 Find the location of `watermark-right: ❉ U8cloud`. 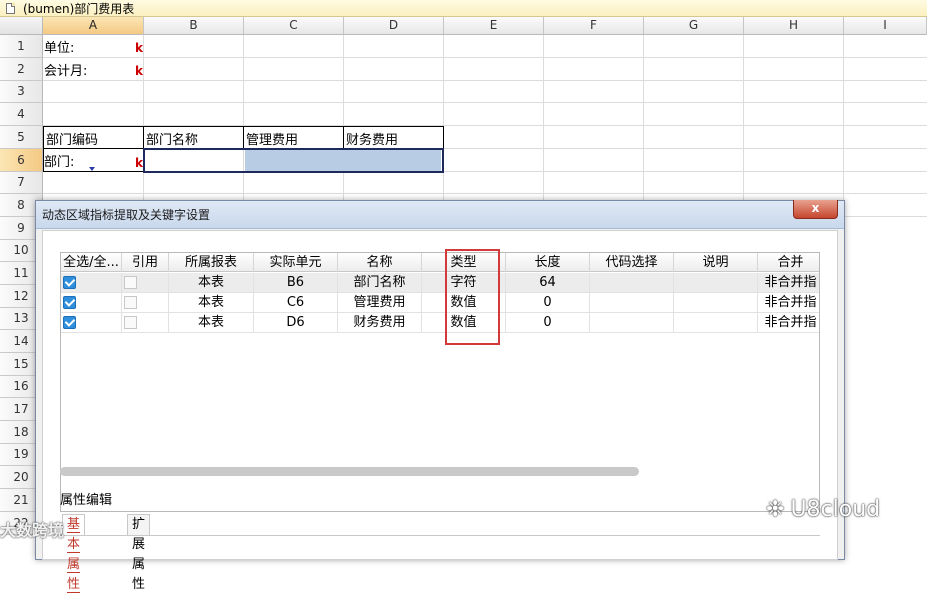

watermark-right: ❉ U8cloud is located at coordinates (823, 509).